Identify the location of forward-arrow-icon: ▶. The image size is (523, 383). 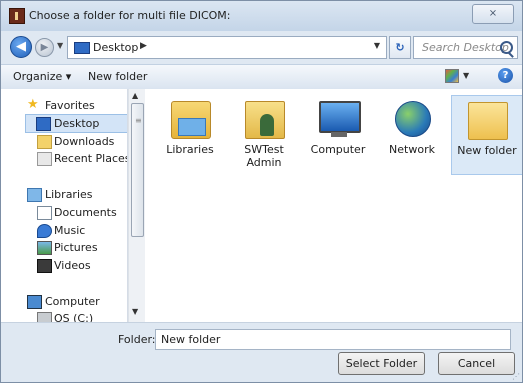
(44, 47).